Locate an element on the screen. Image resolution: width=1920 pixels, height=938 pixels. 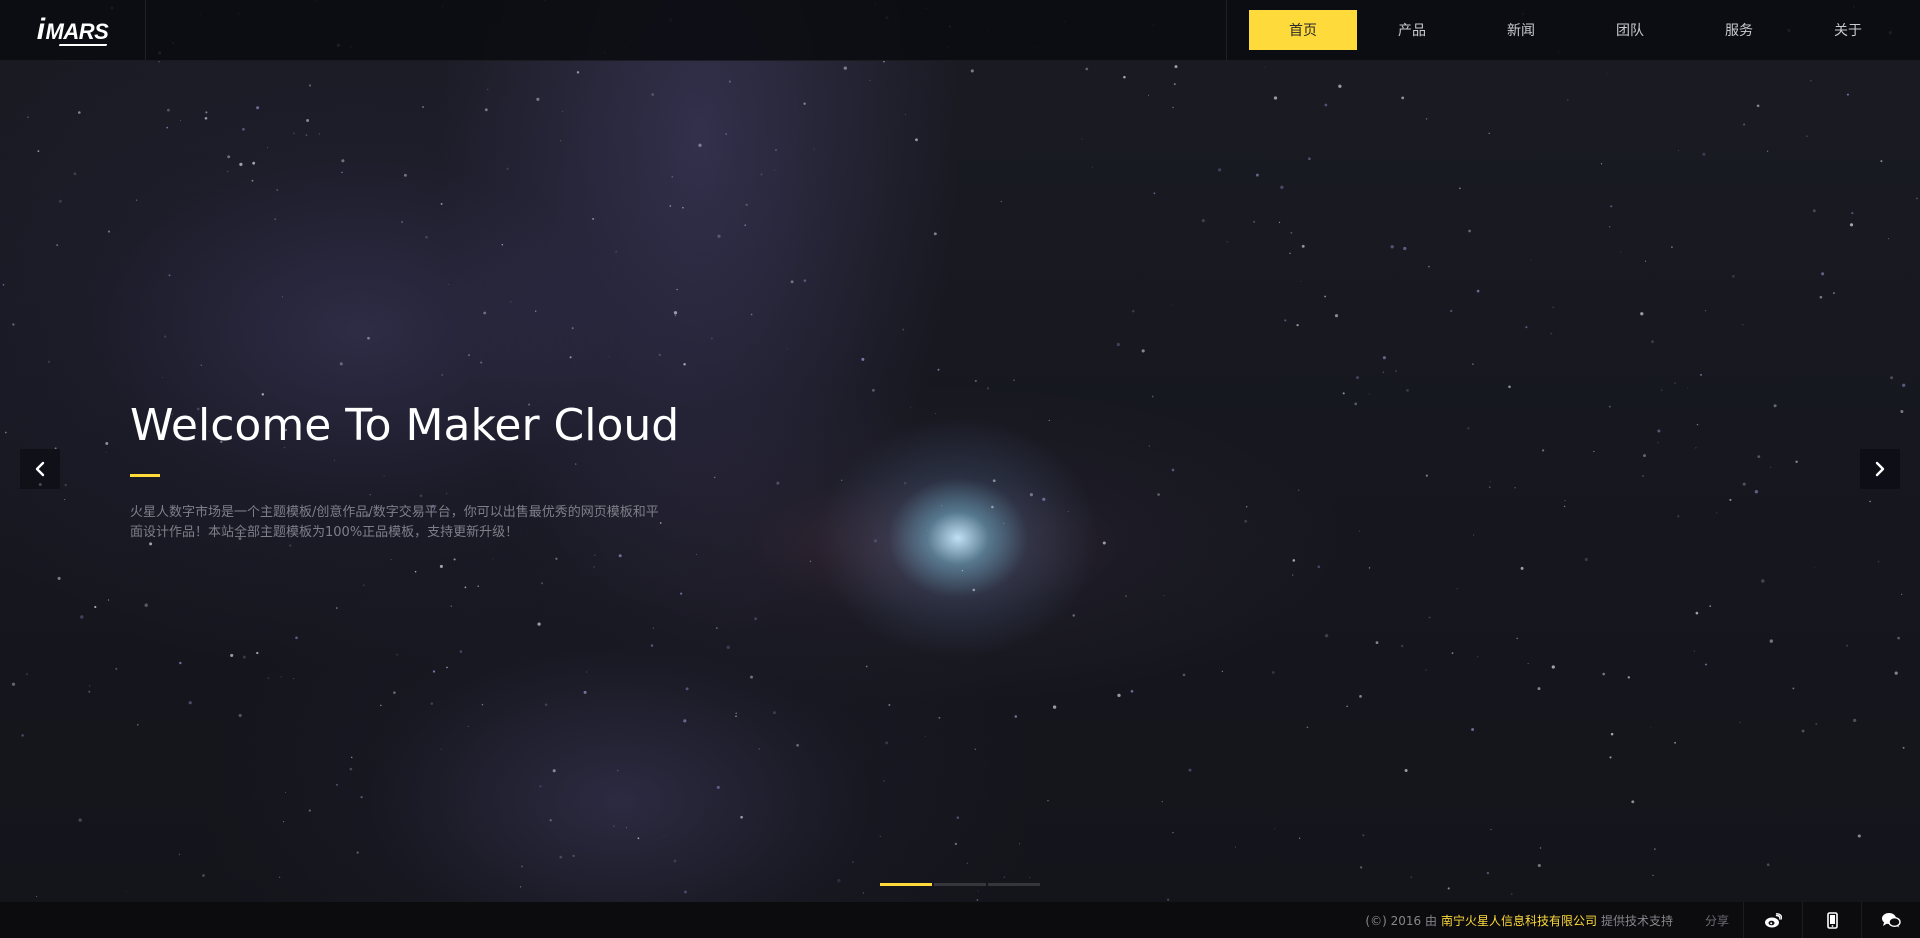
logo-link: iMARS is located at coordinates (73, 30).